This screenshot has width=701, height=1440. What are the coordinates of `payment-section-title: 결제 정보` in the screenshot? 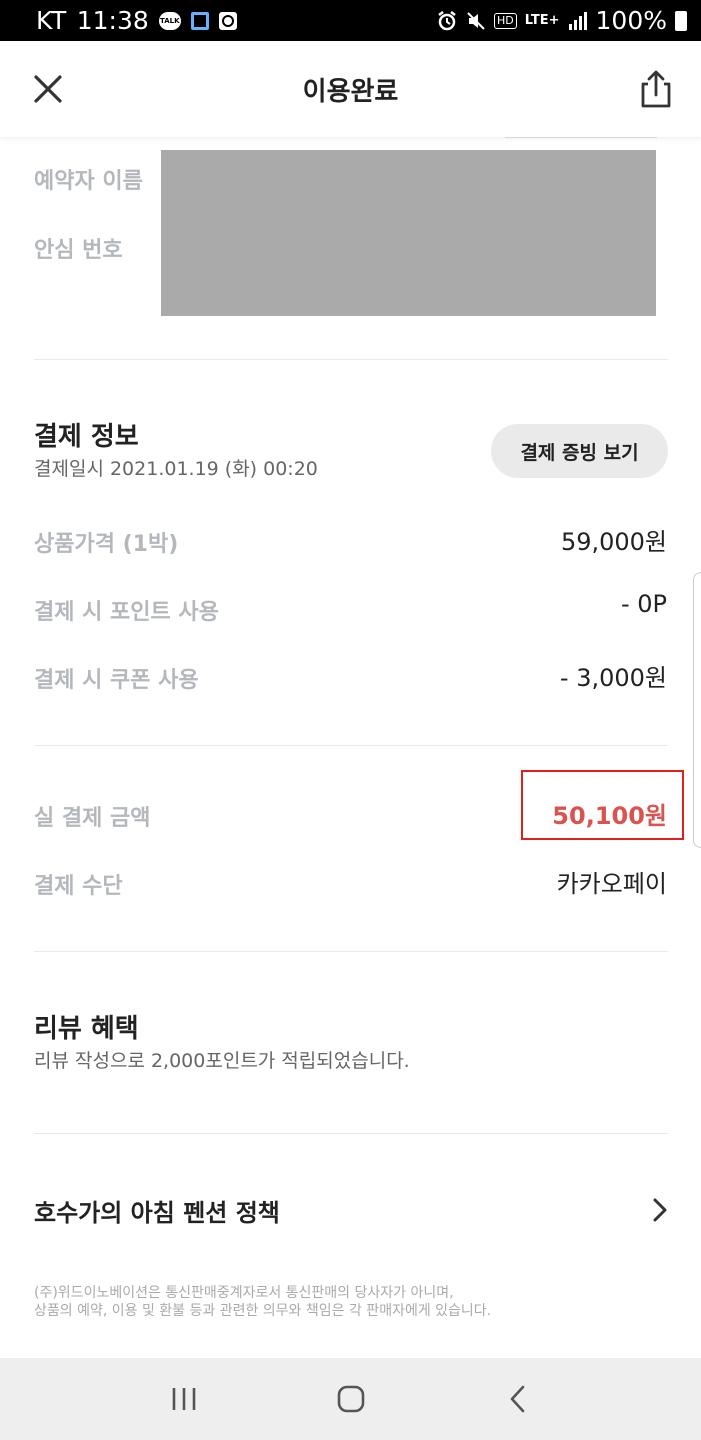 It's located at (86, 437).